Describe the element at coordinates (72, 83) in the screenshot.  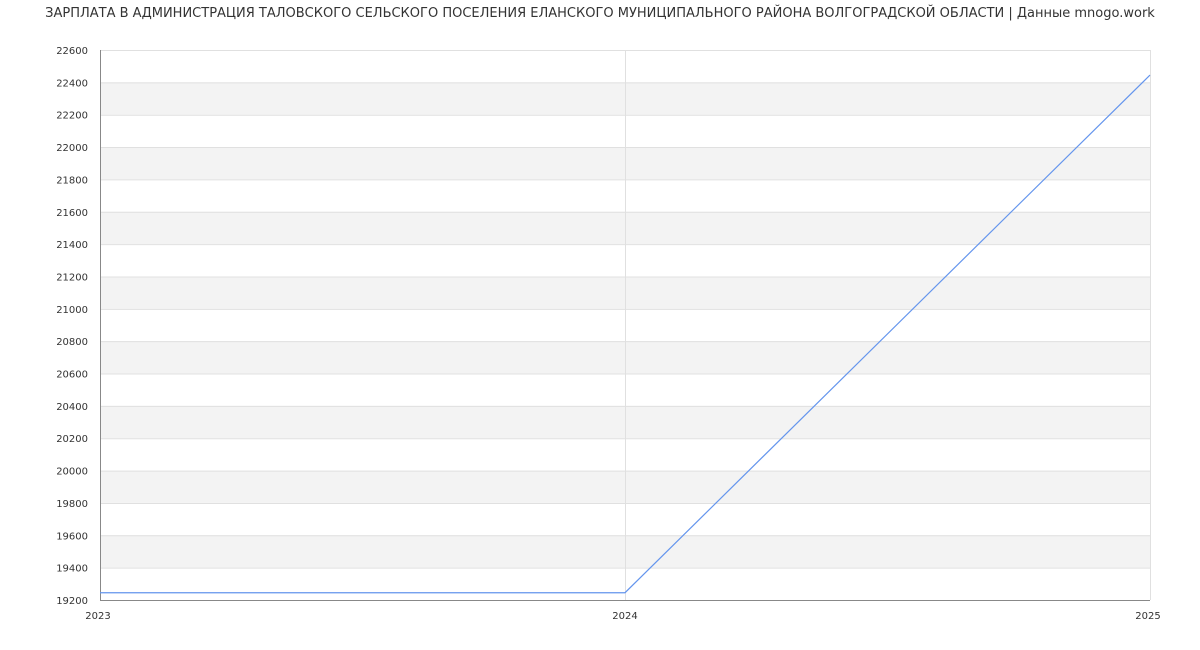
I see `y-tick-label: 22400` at that location.